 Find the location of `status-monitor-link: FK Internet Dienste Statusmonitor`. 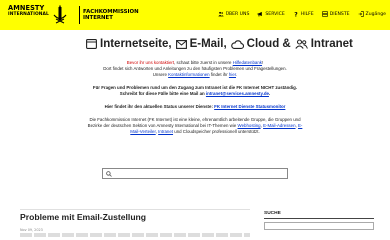

status-monitor-link: FK Internet Dienste Statusmonitor is located at coordinates (249, 106).